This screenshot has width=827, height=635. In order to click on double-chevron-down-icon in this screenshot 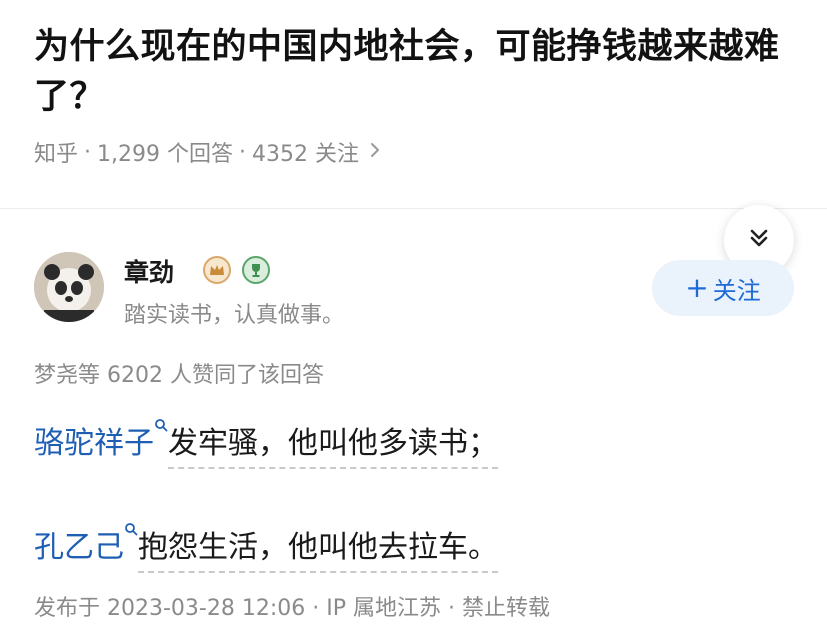, I will do `click(759, 240)`.